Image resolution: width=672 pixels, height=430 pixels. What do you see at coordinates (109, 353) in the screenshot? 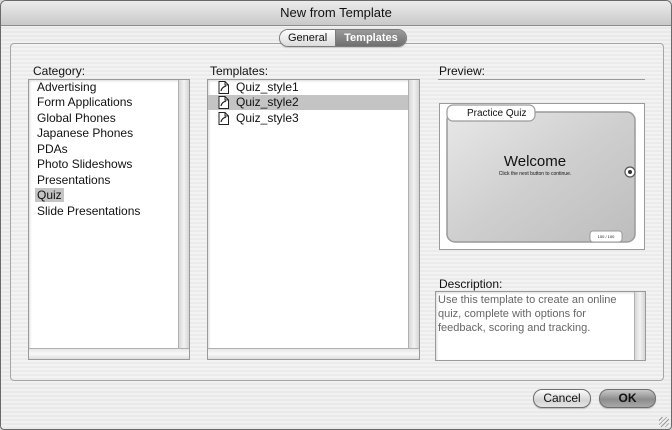
I see `category-horizontal-scrollbar` at bounding box center [109, 353].